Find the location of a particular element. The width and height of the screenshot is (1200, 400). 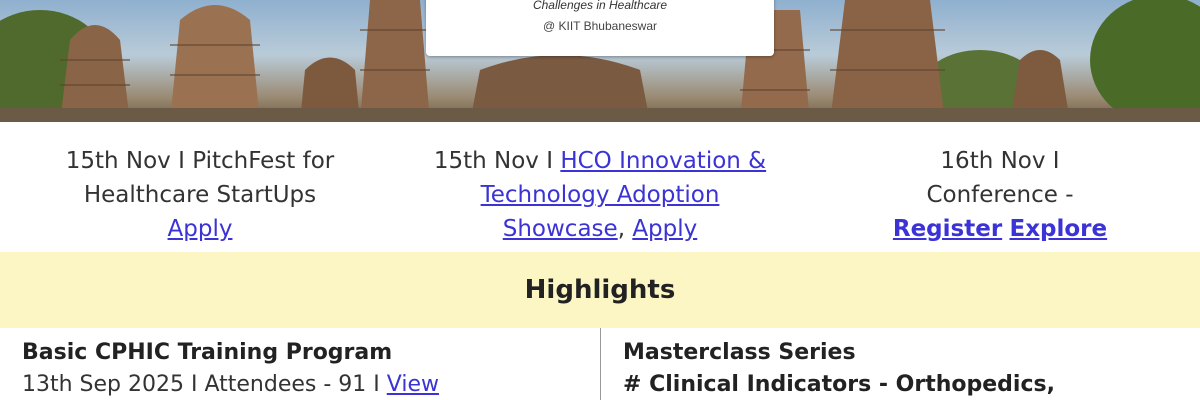

showcase-link-part1: HCO Innovation & is located at coordinates (663, 161).